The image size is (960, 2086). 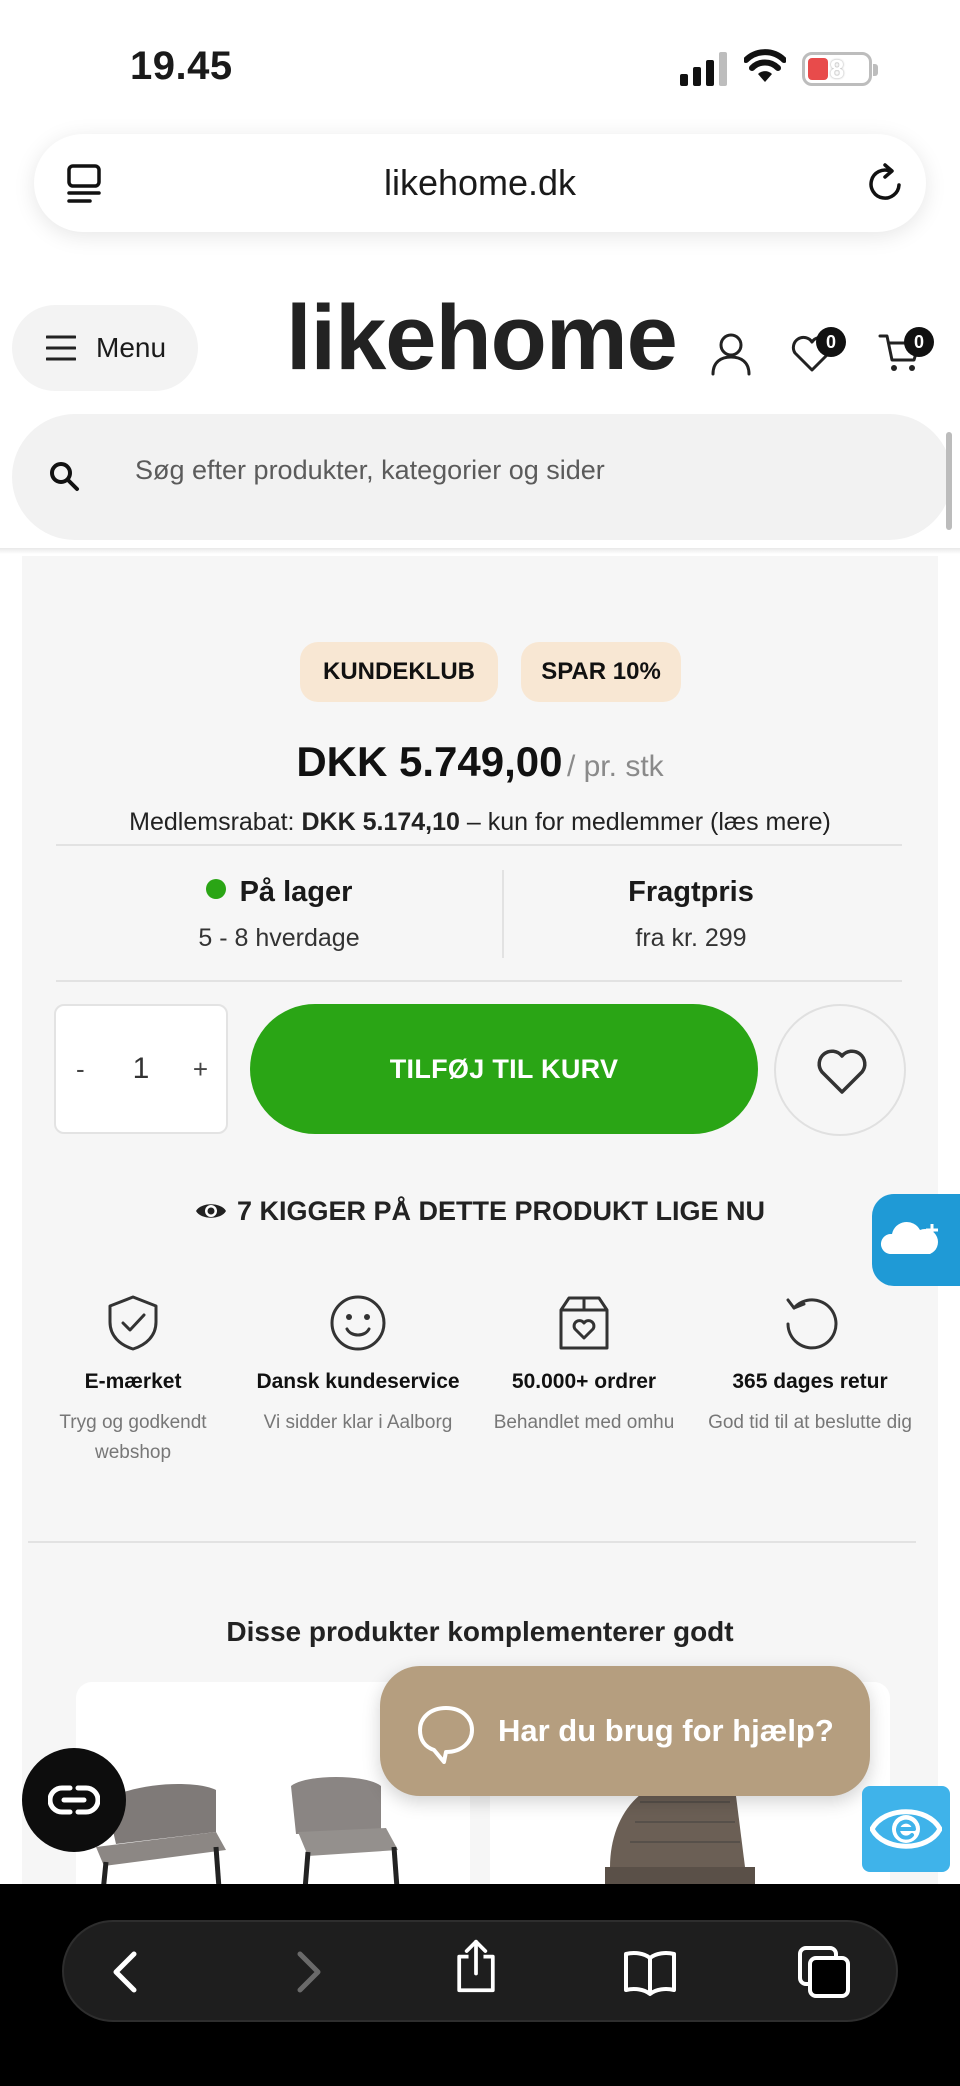 What do you see at coordinates (181, 66) in the screenshot?
I see `status-time: 19.45` at bounding box center [181, 66].